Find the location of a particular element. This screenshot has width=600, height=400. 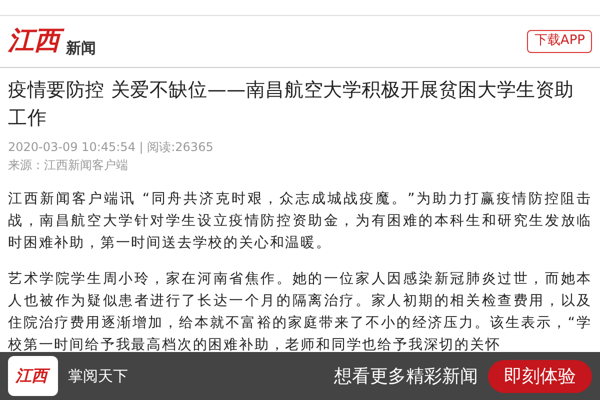

app-slogan: 掌阅天下 is located at coordinates (98, 376).